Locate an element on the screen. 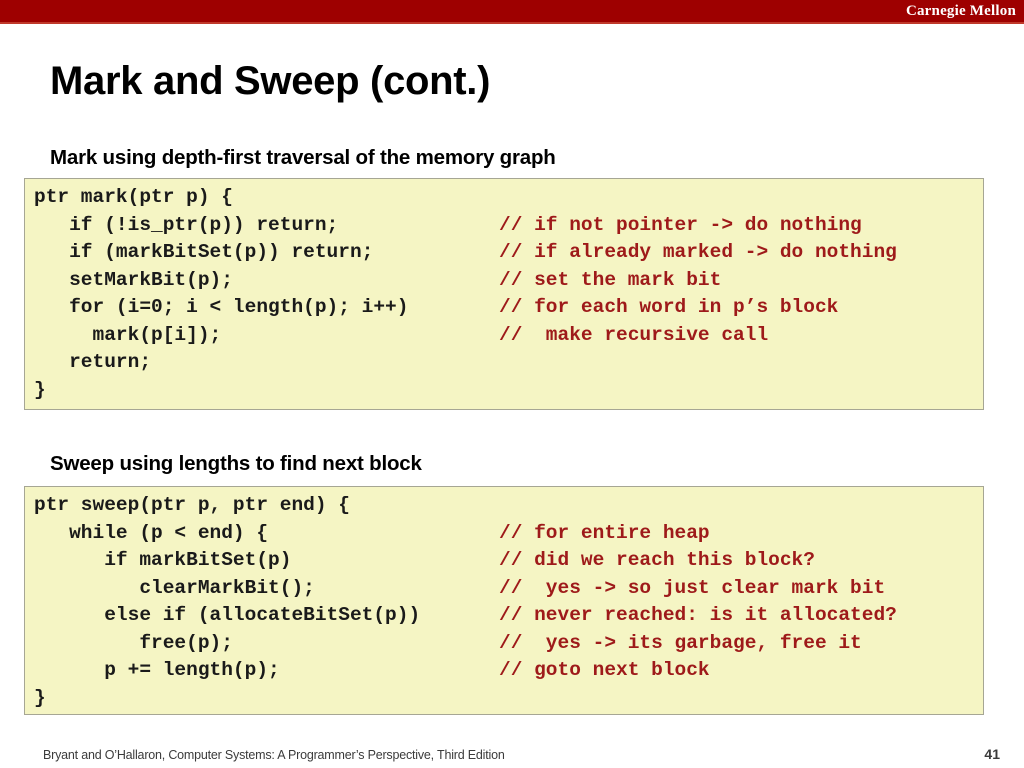 The image size is (1024, 768). code-comment-text: // for entire heap is located at coordinates (604, 532).